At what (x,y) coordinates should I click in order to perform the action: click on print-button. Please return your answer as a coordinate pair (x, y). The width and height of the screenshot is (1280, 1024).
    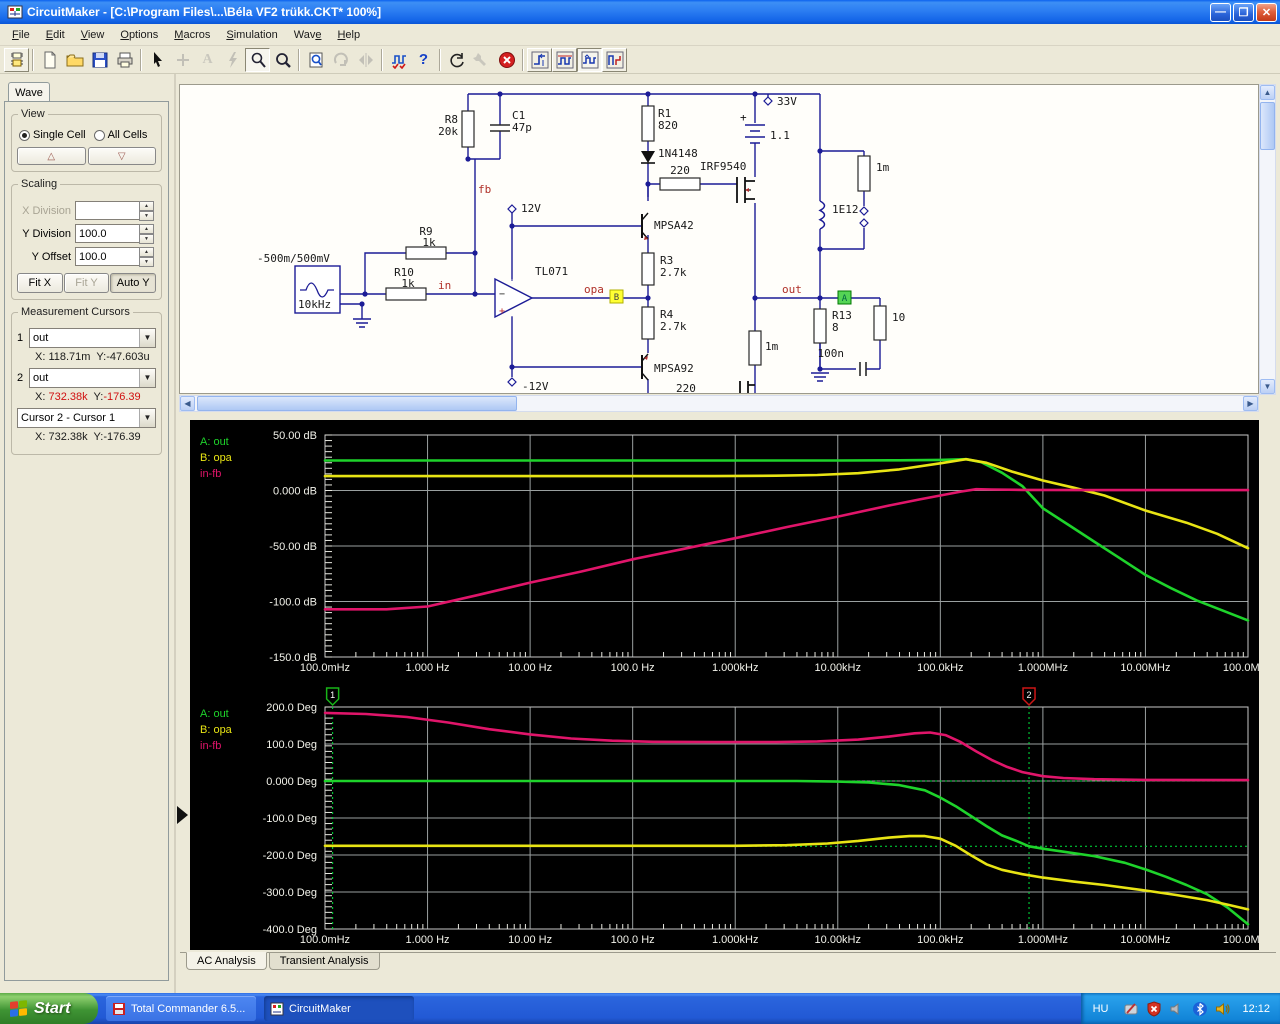
    Looking at the image, I should click on (124, 60).